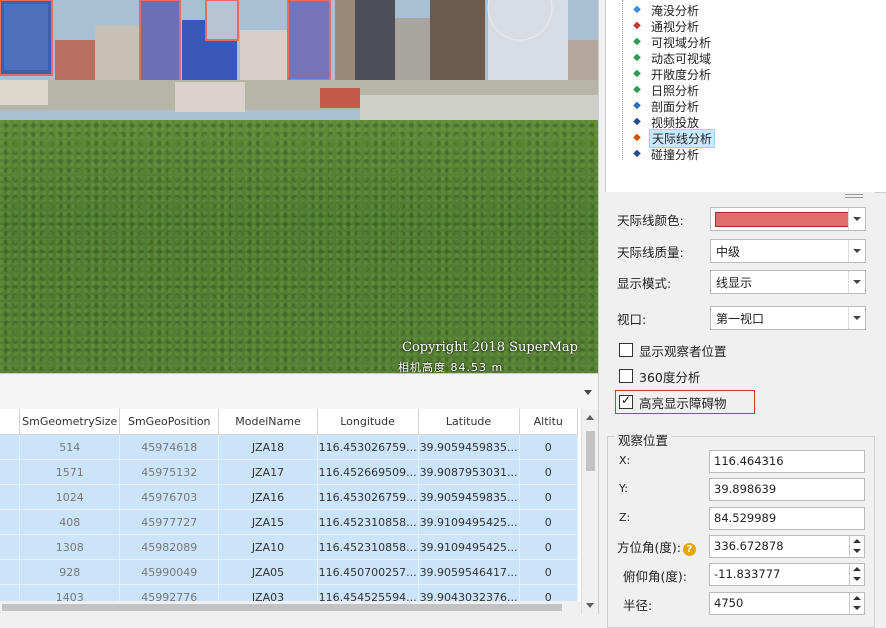 Image resolution: width=886 pixels, height=628 pixels. Describe the element at coordinates (665, 90) in the screenshot. I see `tree-item: ◆ 日照分析` at that location.